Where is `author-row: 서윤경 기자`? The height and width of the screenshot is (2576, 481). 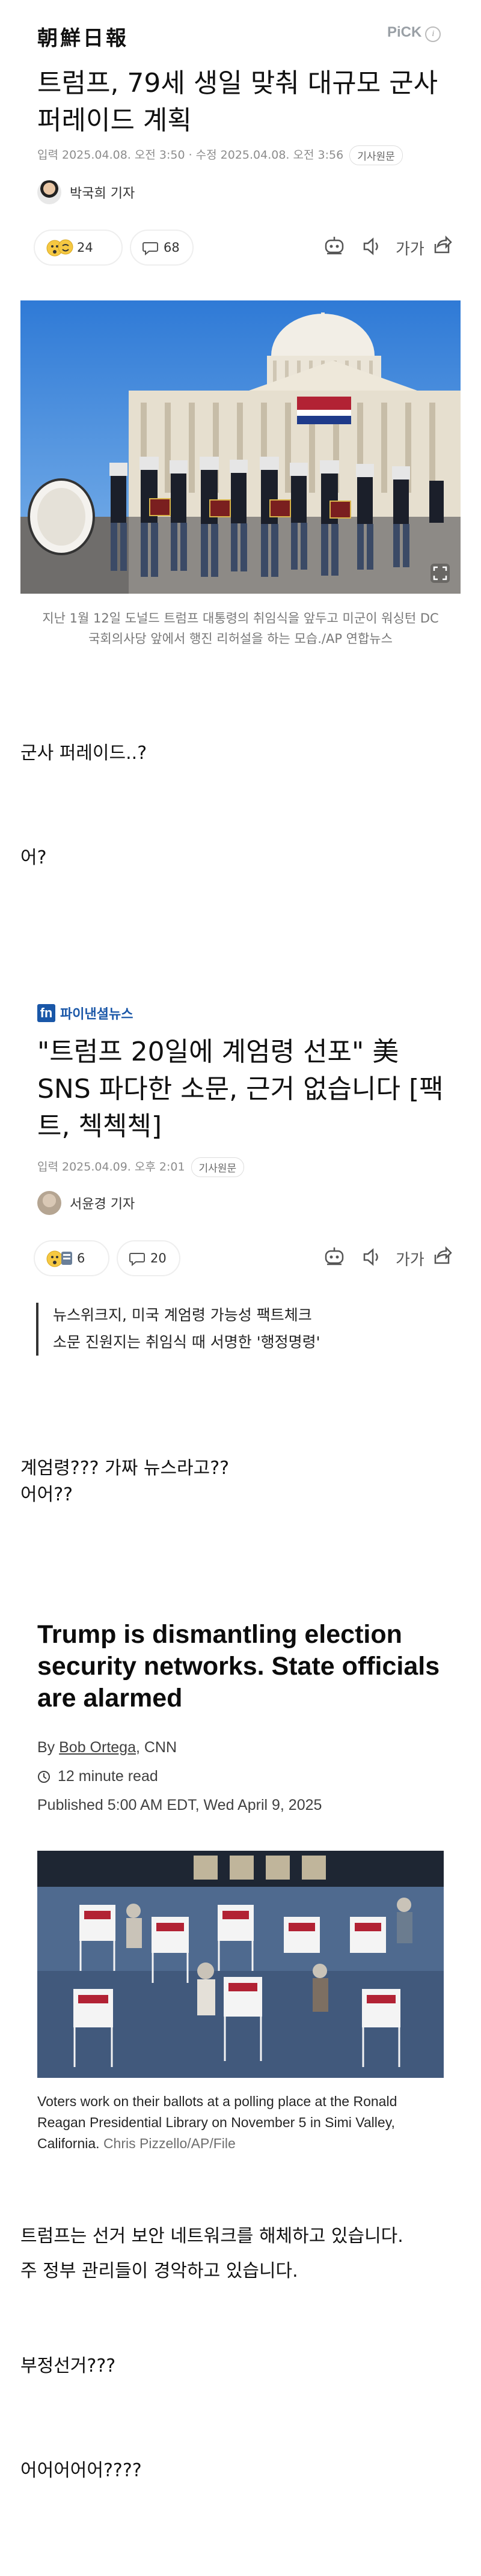 author-row: 서윤경 기자 is located at coordinates (86, 1203).